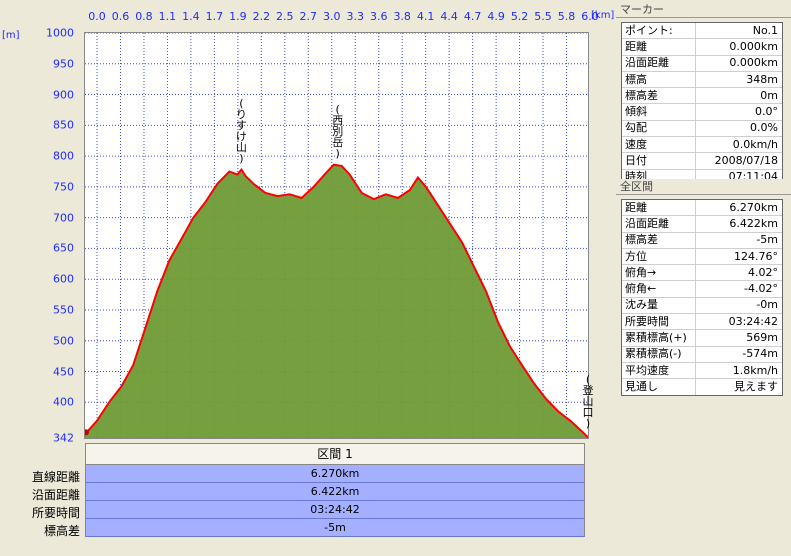 This screenshot has width=791, height=556. Describe the element at coordinates (144, 16) in the screenshot. I see `x-tick-label: 0.8` at that location.